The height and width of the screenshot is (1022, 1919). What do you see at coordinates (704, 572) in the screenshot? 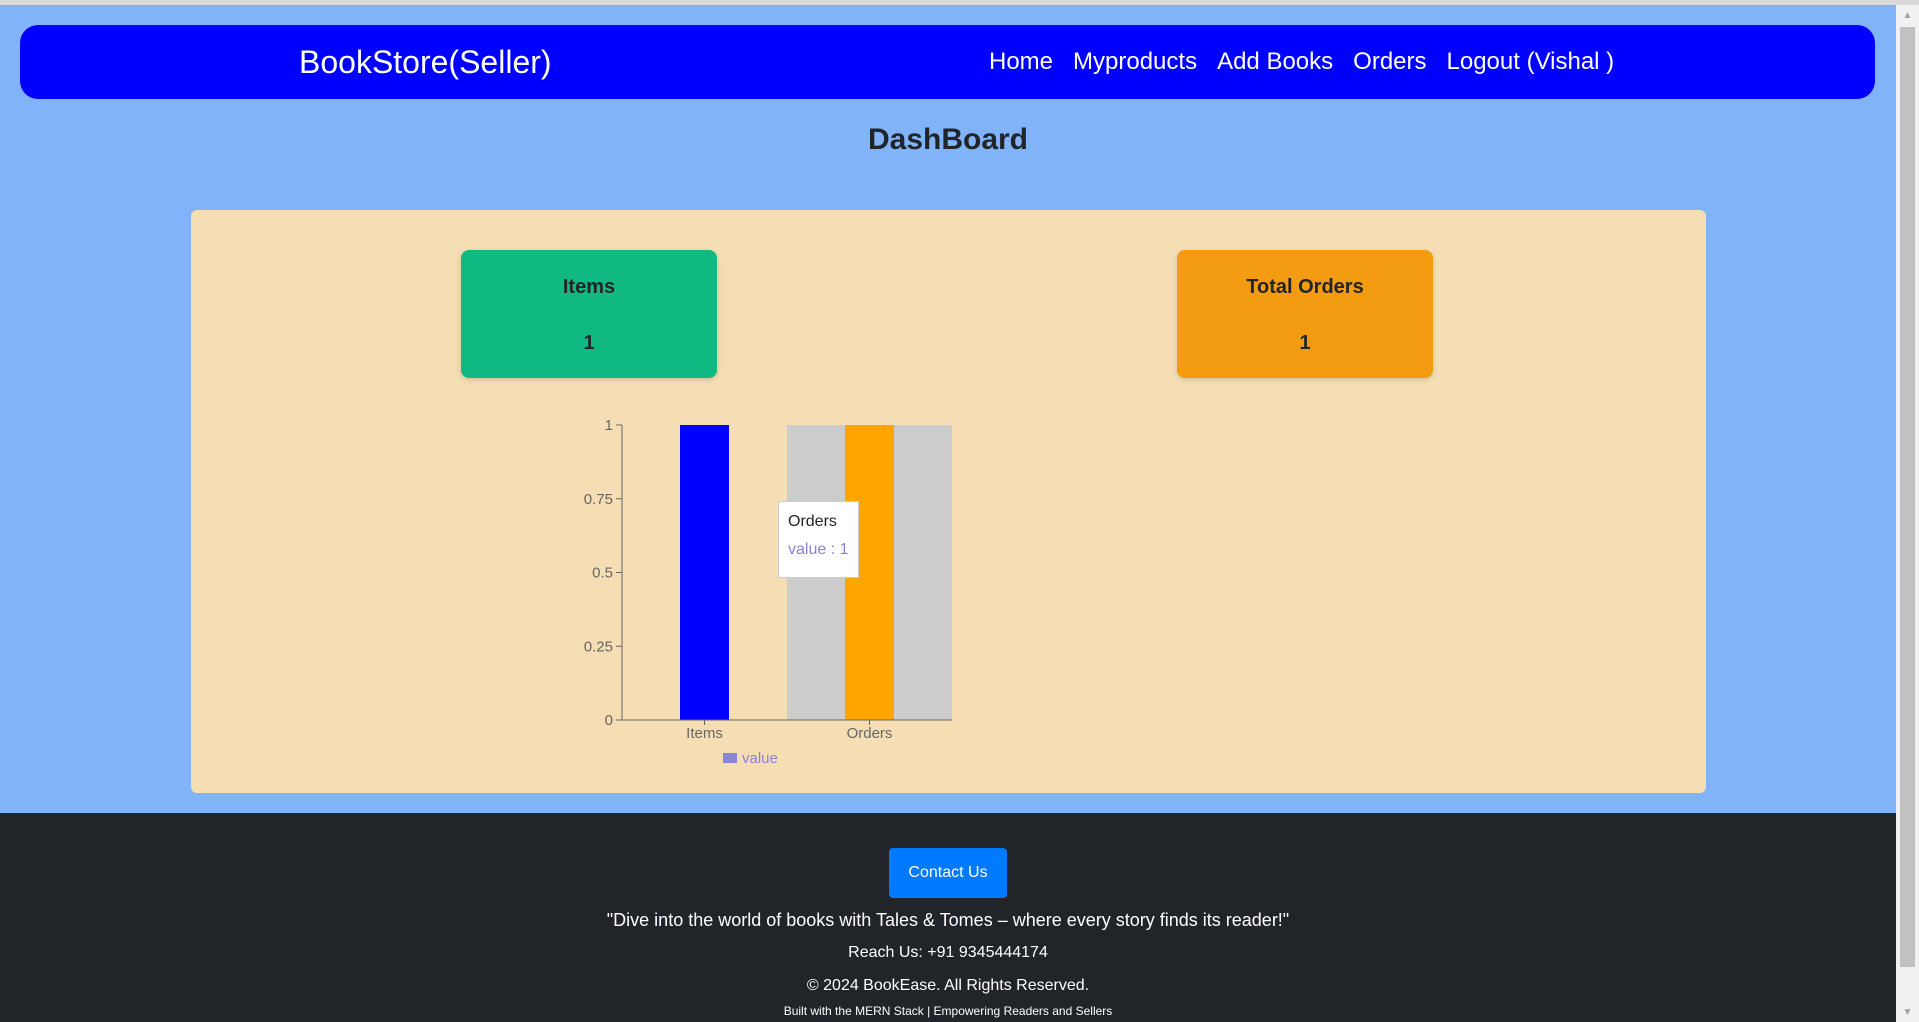
I see `chart-bar-items` at bounding box center [704, 572].